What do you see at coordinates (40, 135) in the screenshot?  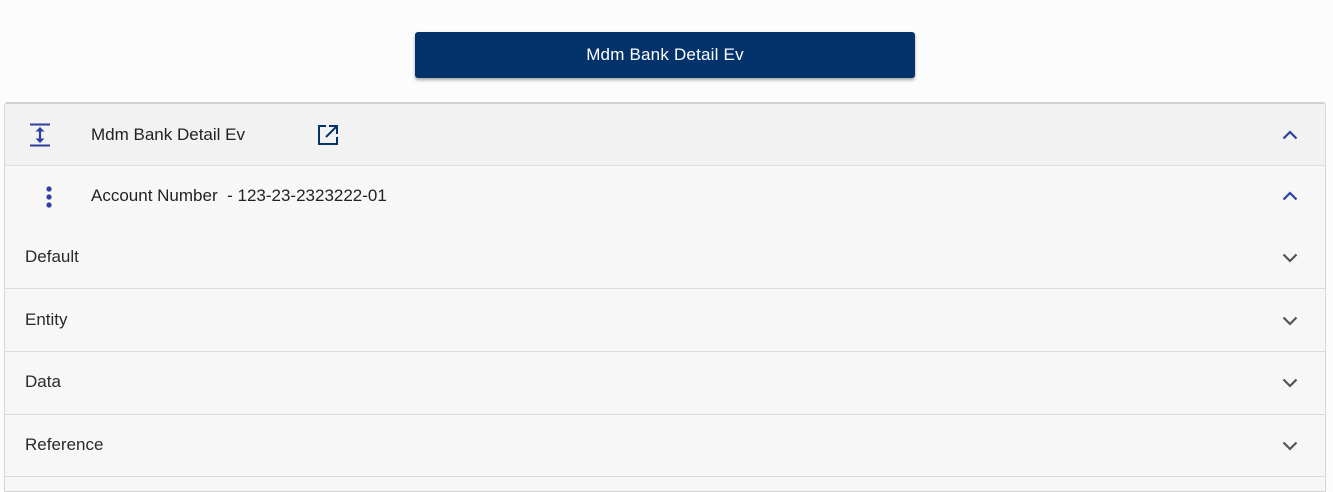 I see `expand-vertical-icon` at bounding box center [40, 135].